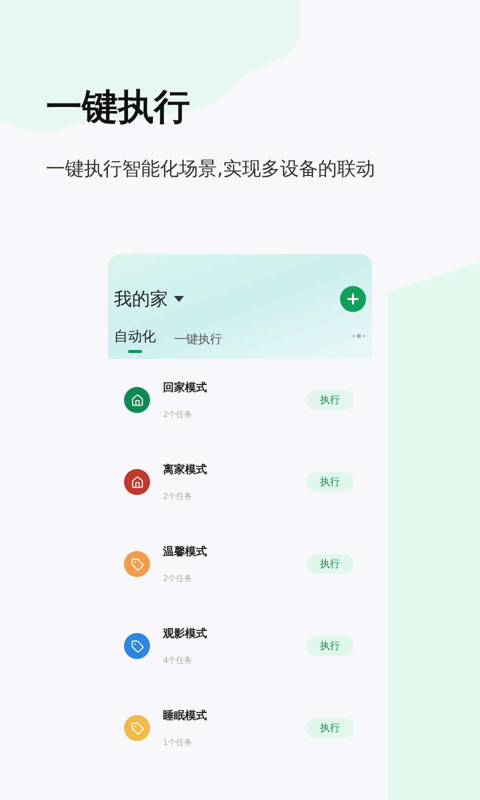  What do you see at coordinates (141, 299) in the screenshot?
I see `home-title: 我的家` at bounding box center [141, 299].